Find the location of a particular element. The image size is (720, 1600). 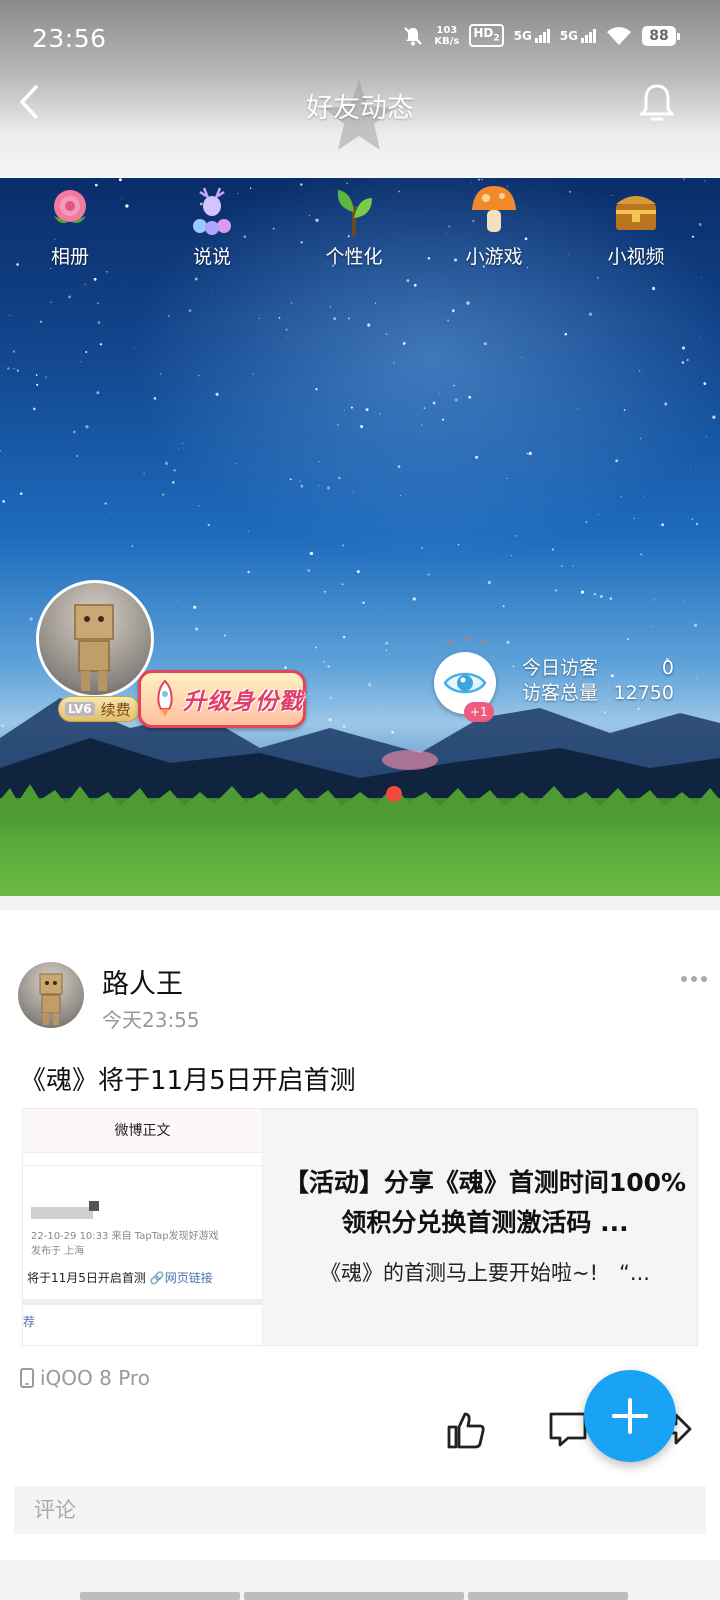

visitor-stars-icon is located at coordinates (467, 640).